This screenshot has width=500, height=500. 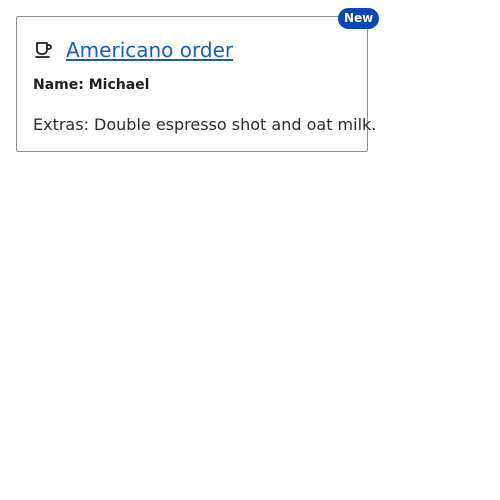 What do you see at coordinates (91, 85) in the screenshot?
I see `customer-name: Name: Michael` at bounding box center [91, 85].